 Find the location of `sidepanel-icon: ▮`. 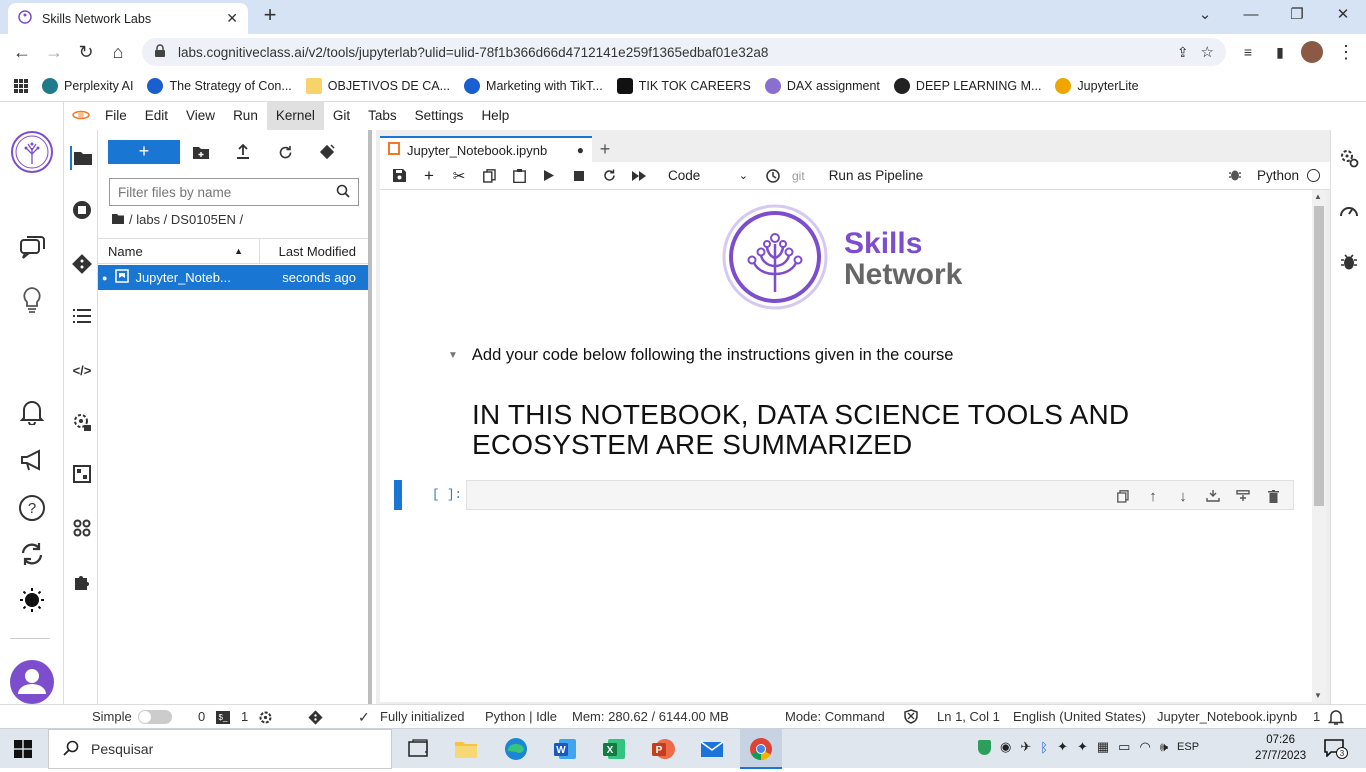

sidepanel-icon: ▮ is located at coordinates (1280, 52).